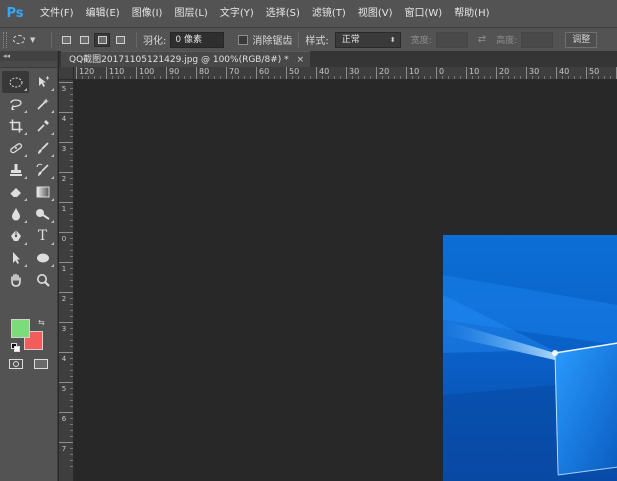  I want to click on eyedropper-icon, so click(42, 126).